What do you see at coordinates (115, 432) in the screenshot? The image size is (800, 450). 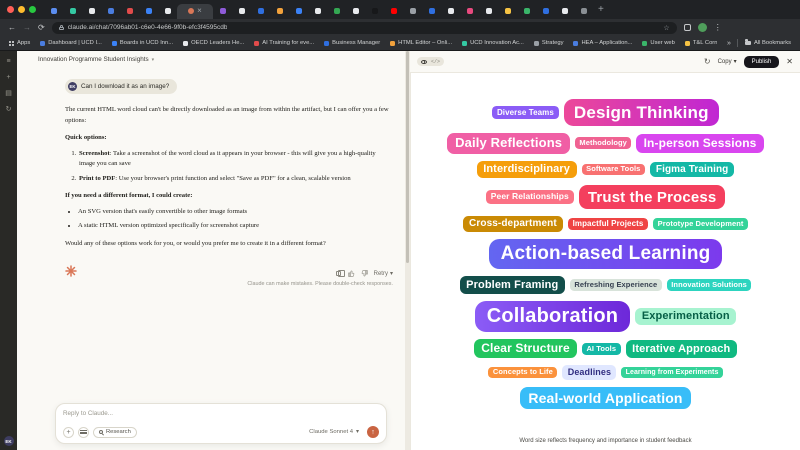 I see `research-button: Research` at bounding box center [115, 432].